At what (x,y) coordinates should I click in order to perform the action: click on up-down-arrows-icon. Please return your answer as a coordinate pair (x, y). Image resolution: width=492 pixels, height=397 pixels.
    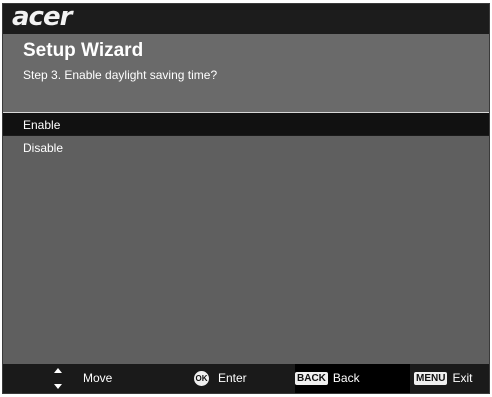
    Looking at the image, I should click on (58, 378).